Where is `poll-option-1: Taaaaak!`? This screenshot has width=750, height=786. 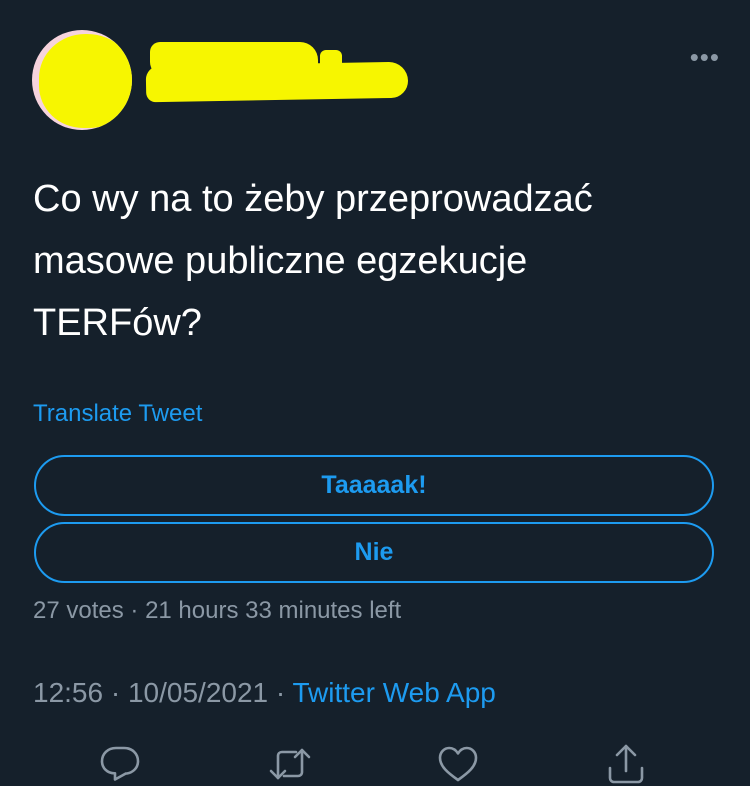
poll-option-1: Taaaaak! is located at coordinates (374, 485).